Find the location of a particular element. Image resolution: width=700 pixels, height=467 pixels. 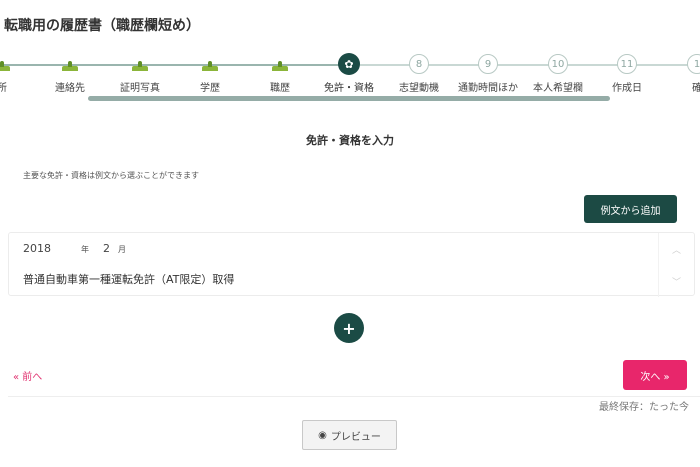

current-step-icon: ✿ is located at coordinates (349, 64).